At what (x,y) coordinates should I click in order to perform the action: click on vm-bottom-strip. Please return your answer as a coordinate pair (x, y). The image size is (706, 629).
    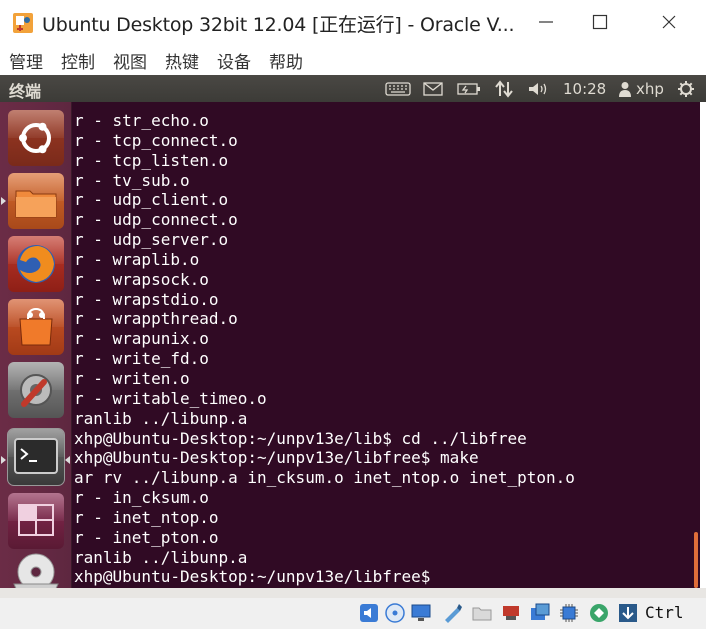
    Looking at the image, I should click on (353, 593).